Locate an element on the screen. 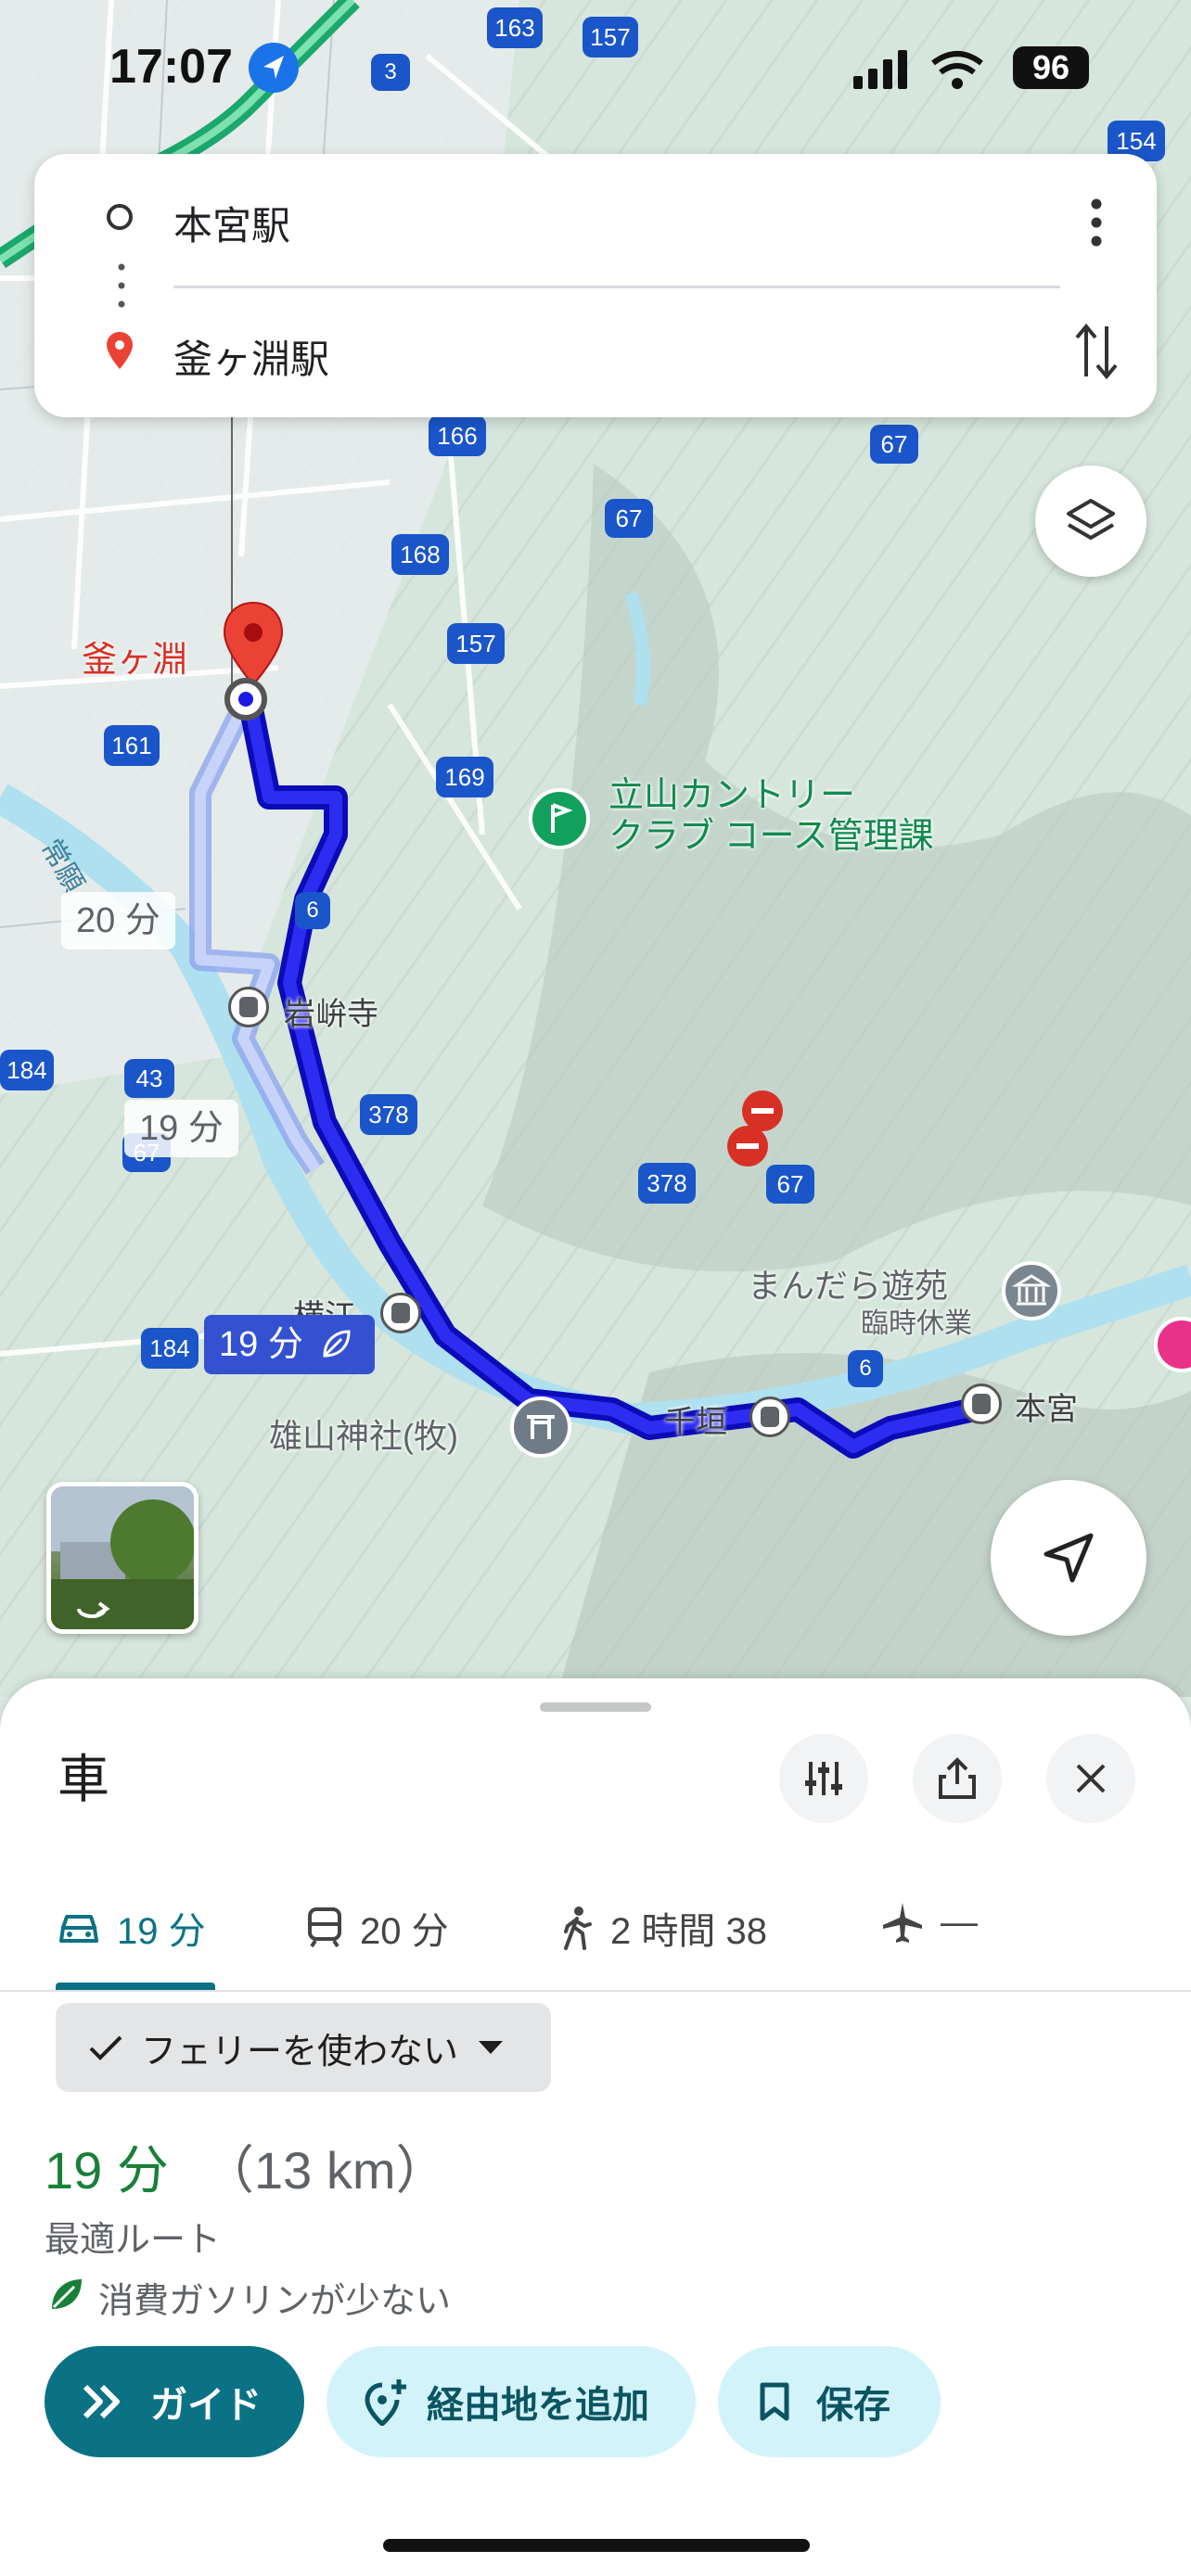 Image resolution: width=1191 pixels, height=2576 pixels. train-icon is located at coordinates (324, 1927).